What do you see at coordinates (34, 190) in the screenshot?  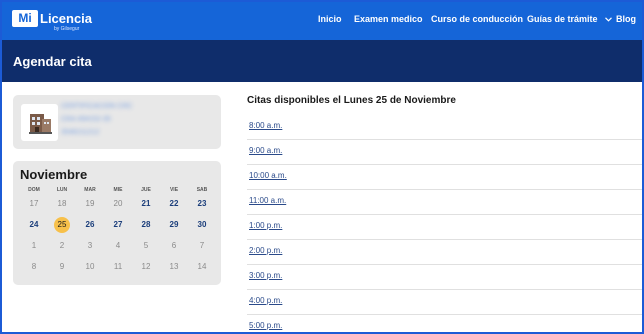 I see `weekday-header: DOM` at bounding box center [34, 190].